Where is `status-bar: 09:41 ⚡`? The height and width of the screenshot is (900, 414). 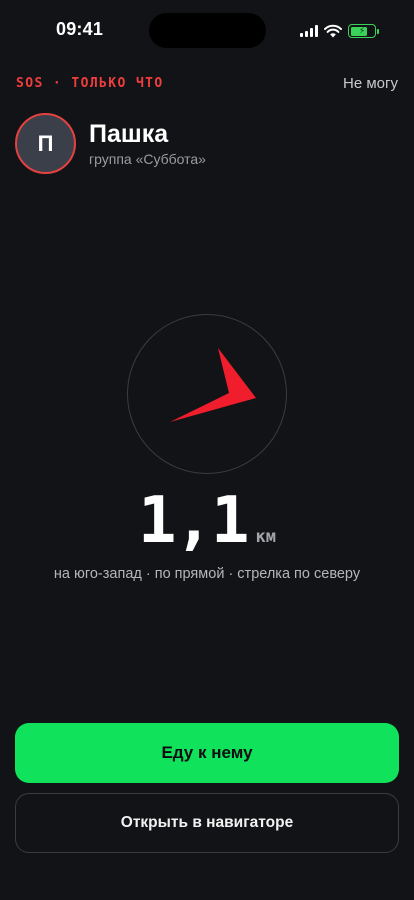 status-bar: 09:41 ⚡ is located at coordinates (207, 30).